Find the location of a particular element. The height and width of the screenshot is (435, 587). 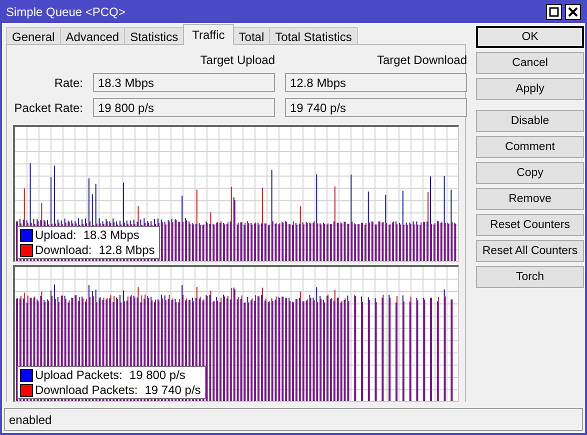

dialog-button: Reset All Counters is located at coordinates (530, 251).